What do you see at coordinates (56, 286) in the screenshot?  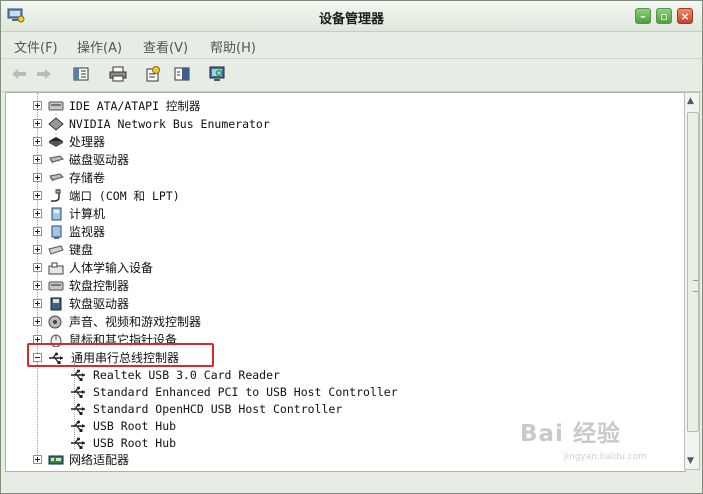 I see `floppy-controller-icon` at bounding box center [56, 286].